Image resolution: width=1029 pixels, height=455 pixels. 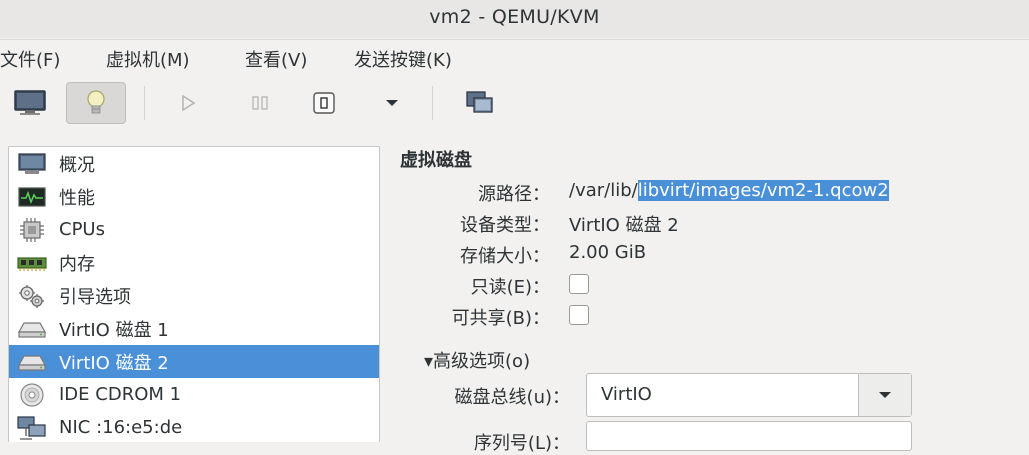 I want to click on console-button, so click(x=30, y=103).